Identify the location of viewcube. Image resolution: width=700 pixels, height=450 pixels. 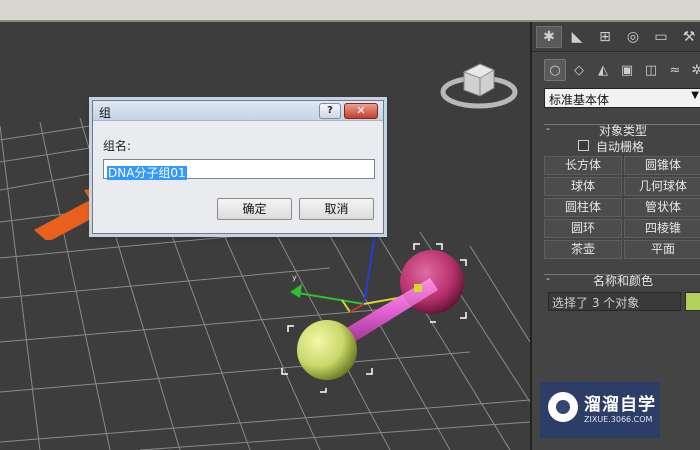
(479, 84).